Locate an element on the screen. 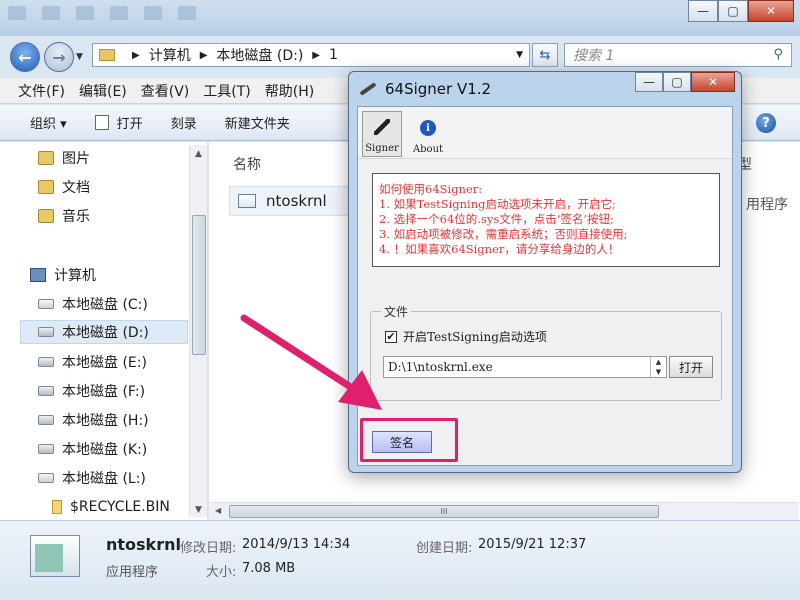  column-header-name: 名称 is located at coordinates (247, 164).